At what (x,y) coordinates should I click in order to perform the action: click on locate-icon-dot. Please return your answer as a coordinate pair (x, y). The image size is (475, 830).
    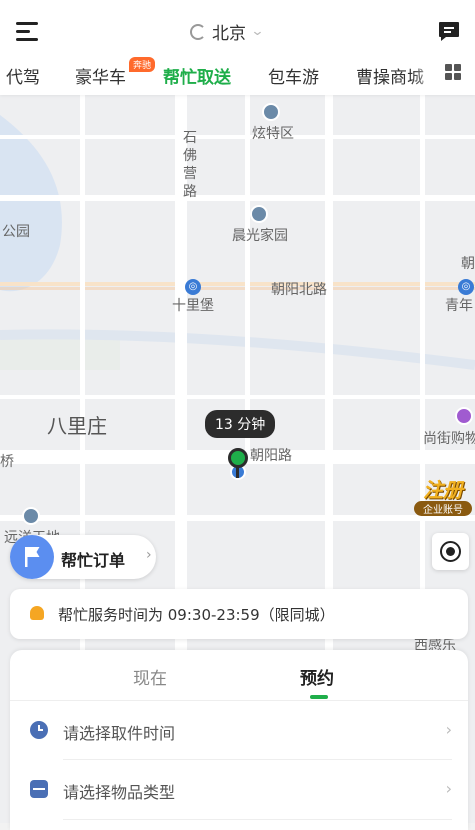
    Looking at the image, I should click on (450, 551).